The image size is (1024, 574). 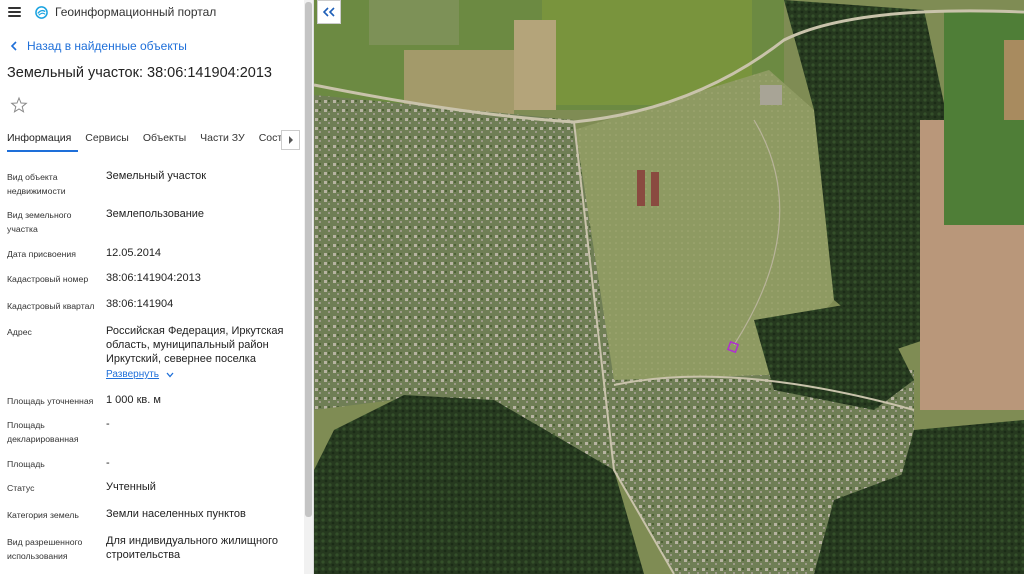 What do you see at coordinates (26, 464) in the screenshot?
I see `label-area: Площадь` at bounding box center [26, 464].